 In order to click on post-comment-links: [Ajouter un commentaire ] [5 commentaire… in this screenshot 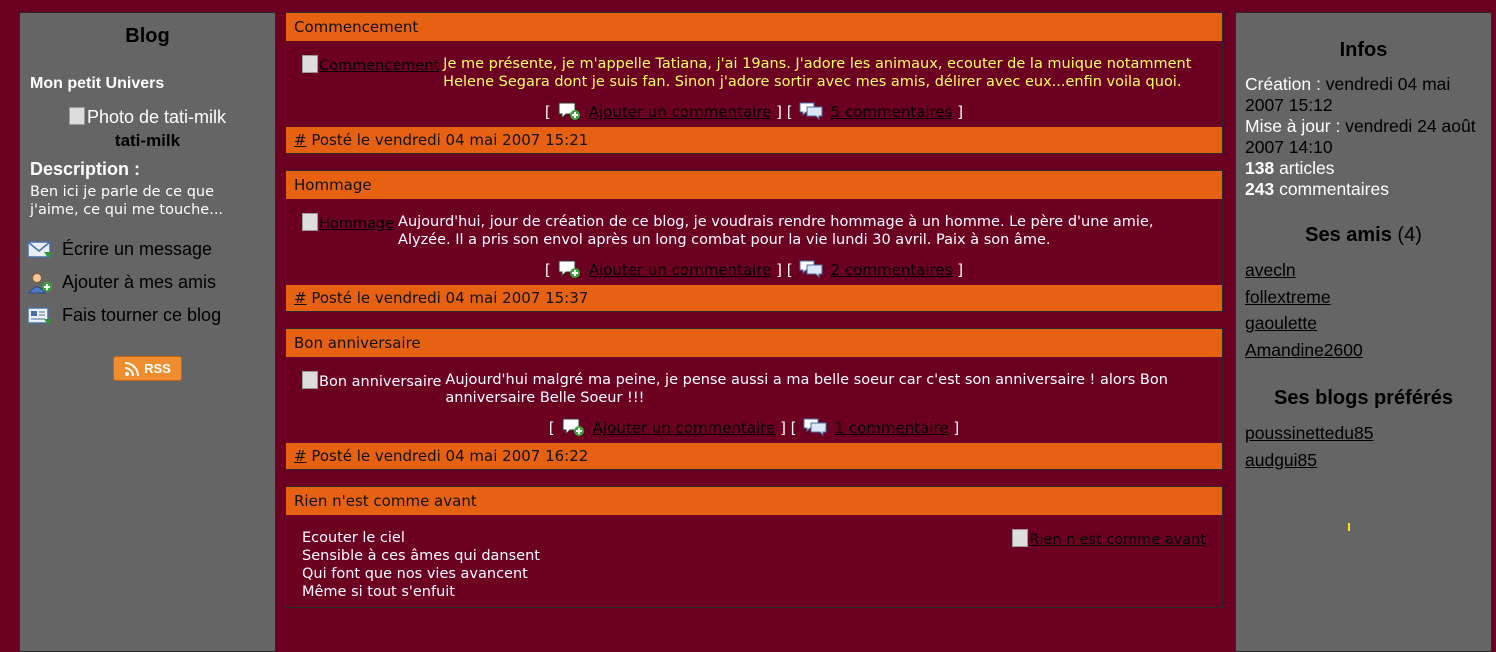, I will do `click(754, 111)`.